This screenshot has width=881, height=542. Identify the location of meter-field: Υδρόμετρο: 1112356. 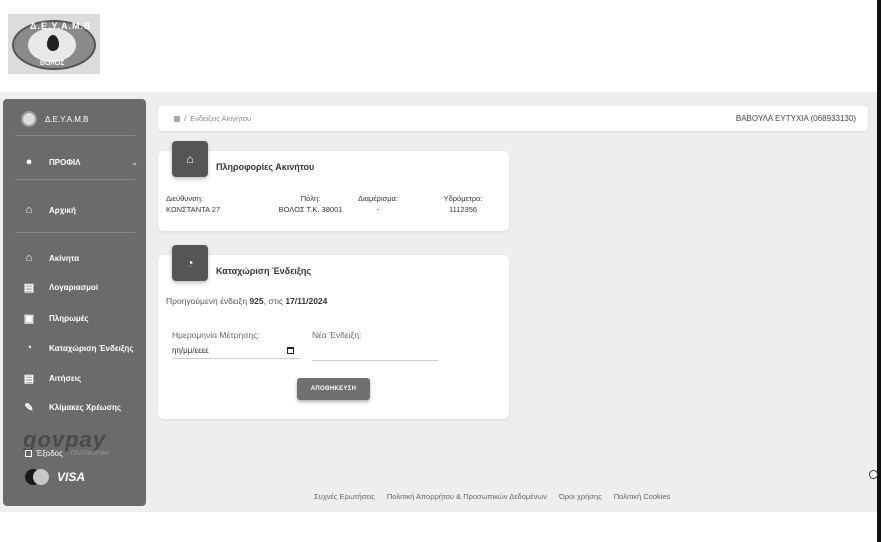
(463, 204).